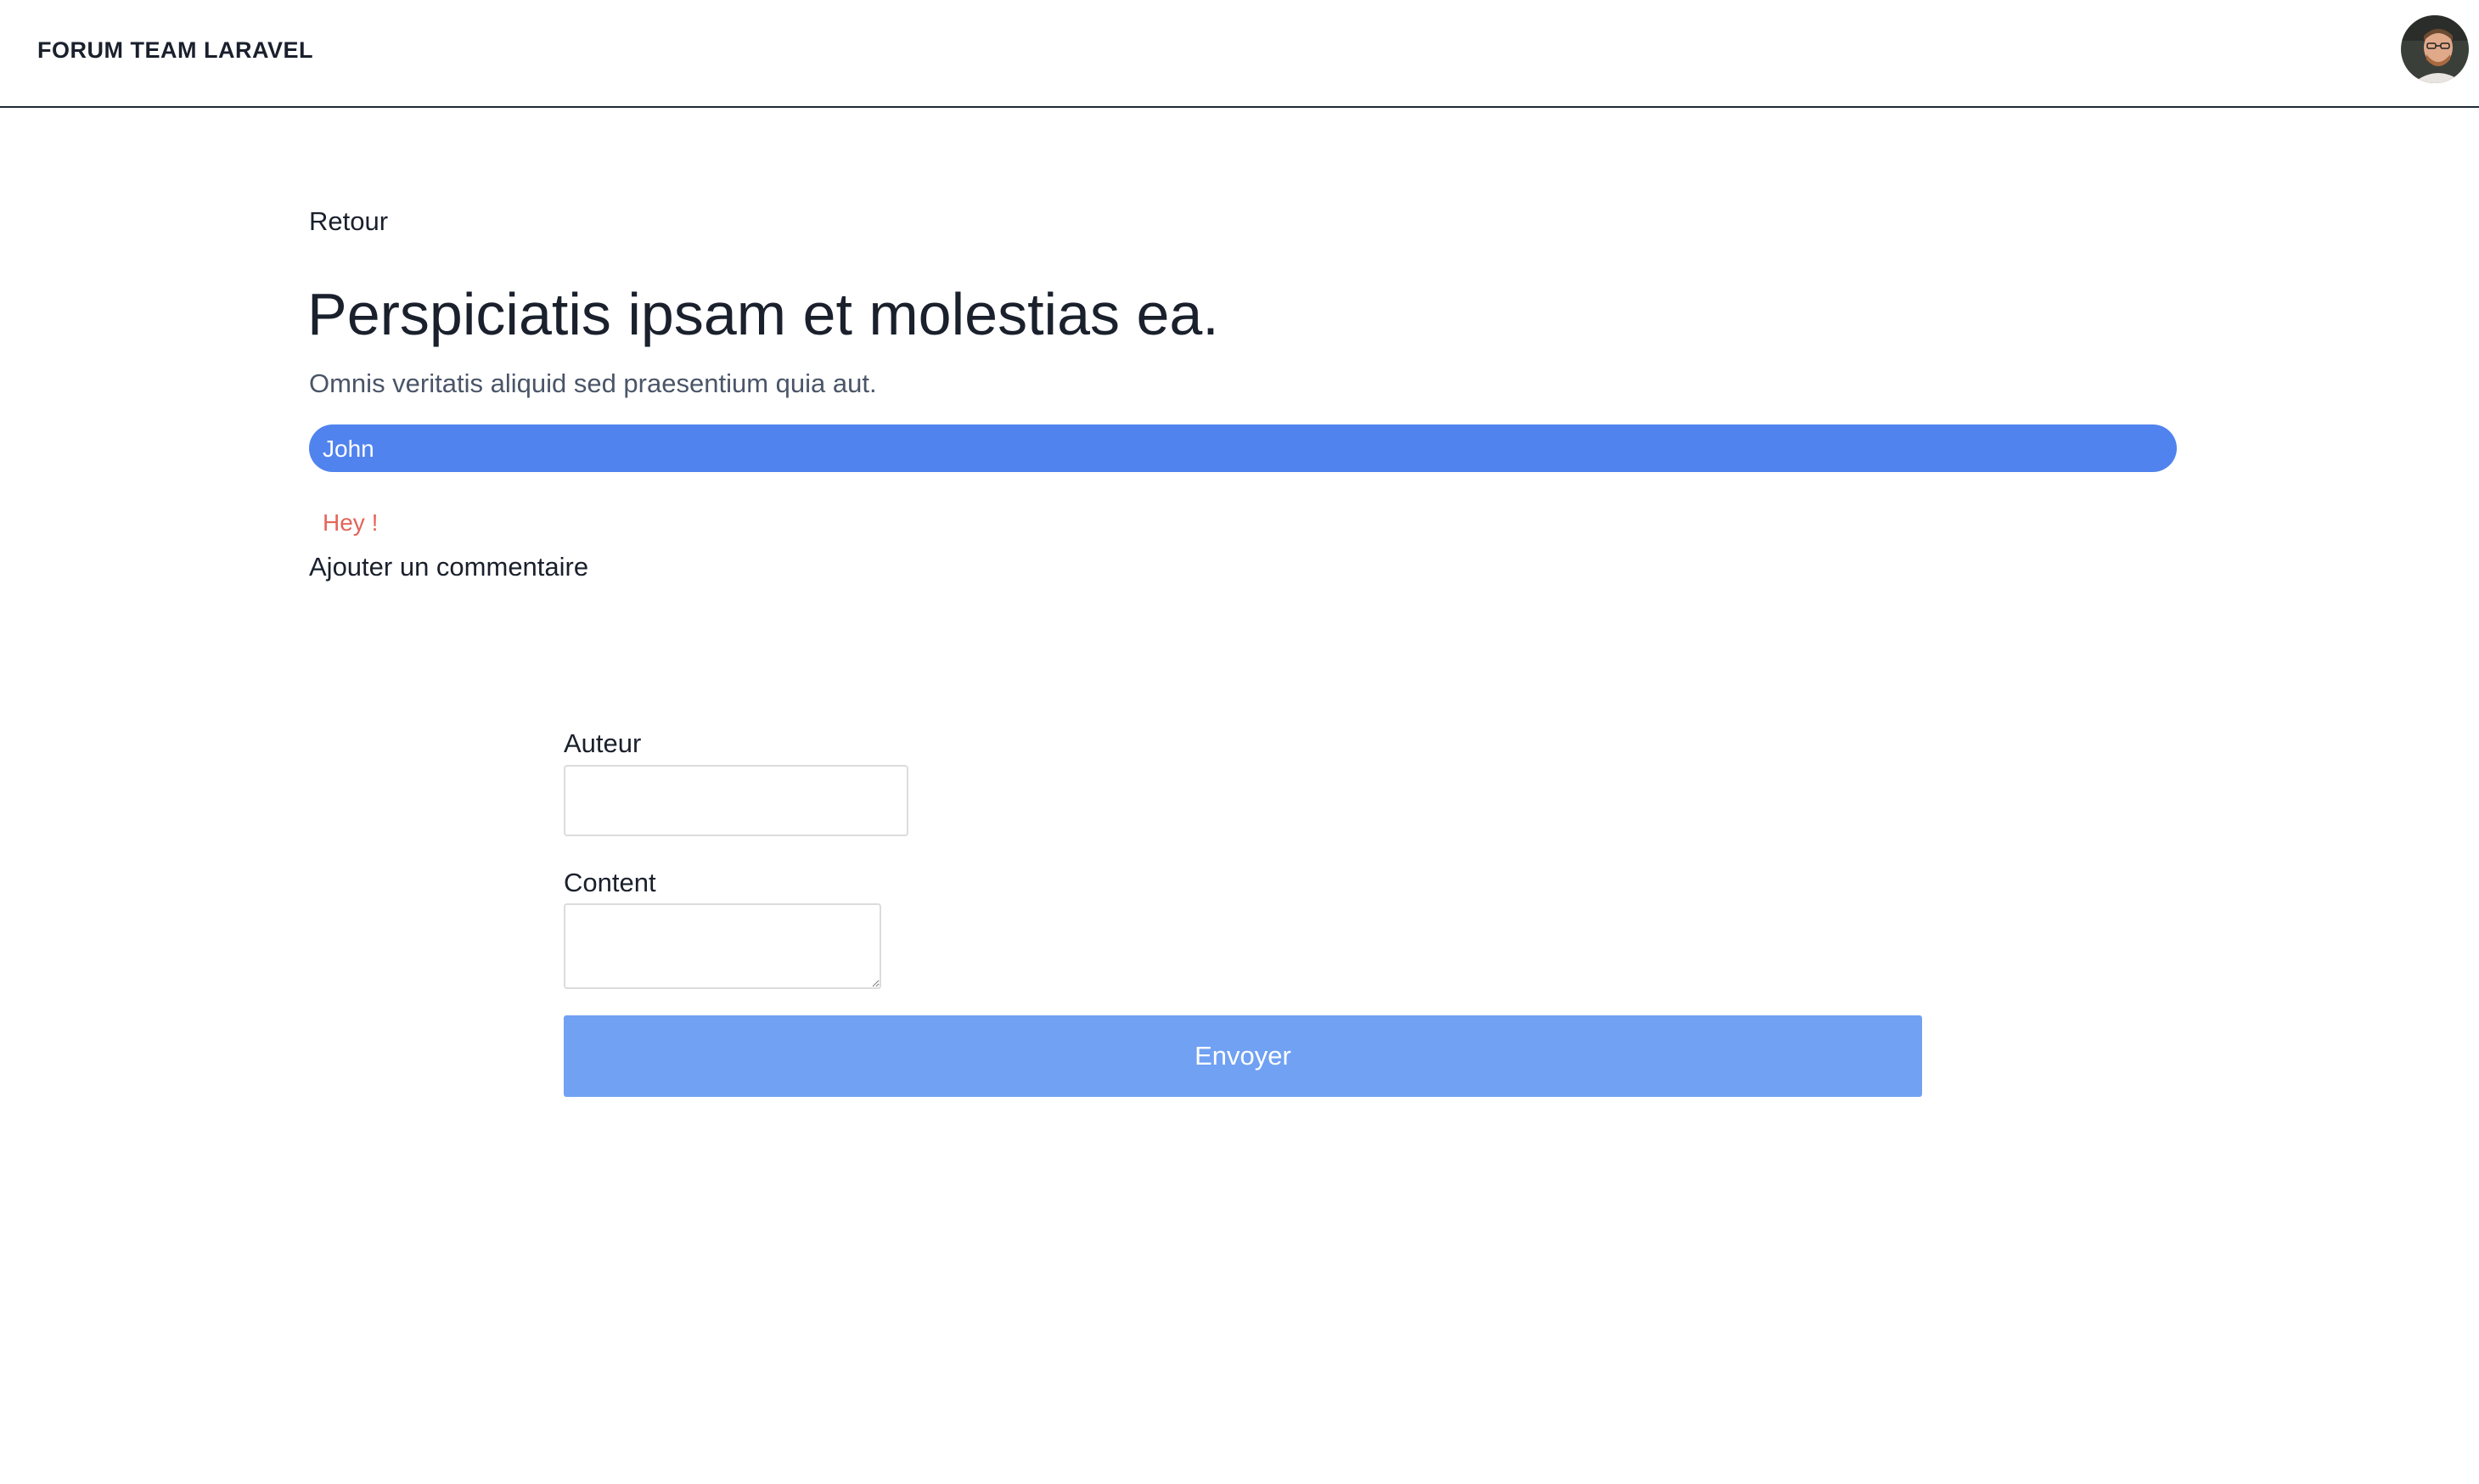  Describe the element at coordinates (1239, 54) in the screenshot. I see `top-navbar: FORUM TEAM LARAVEL` at that location.